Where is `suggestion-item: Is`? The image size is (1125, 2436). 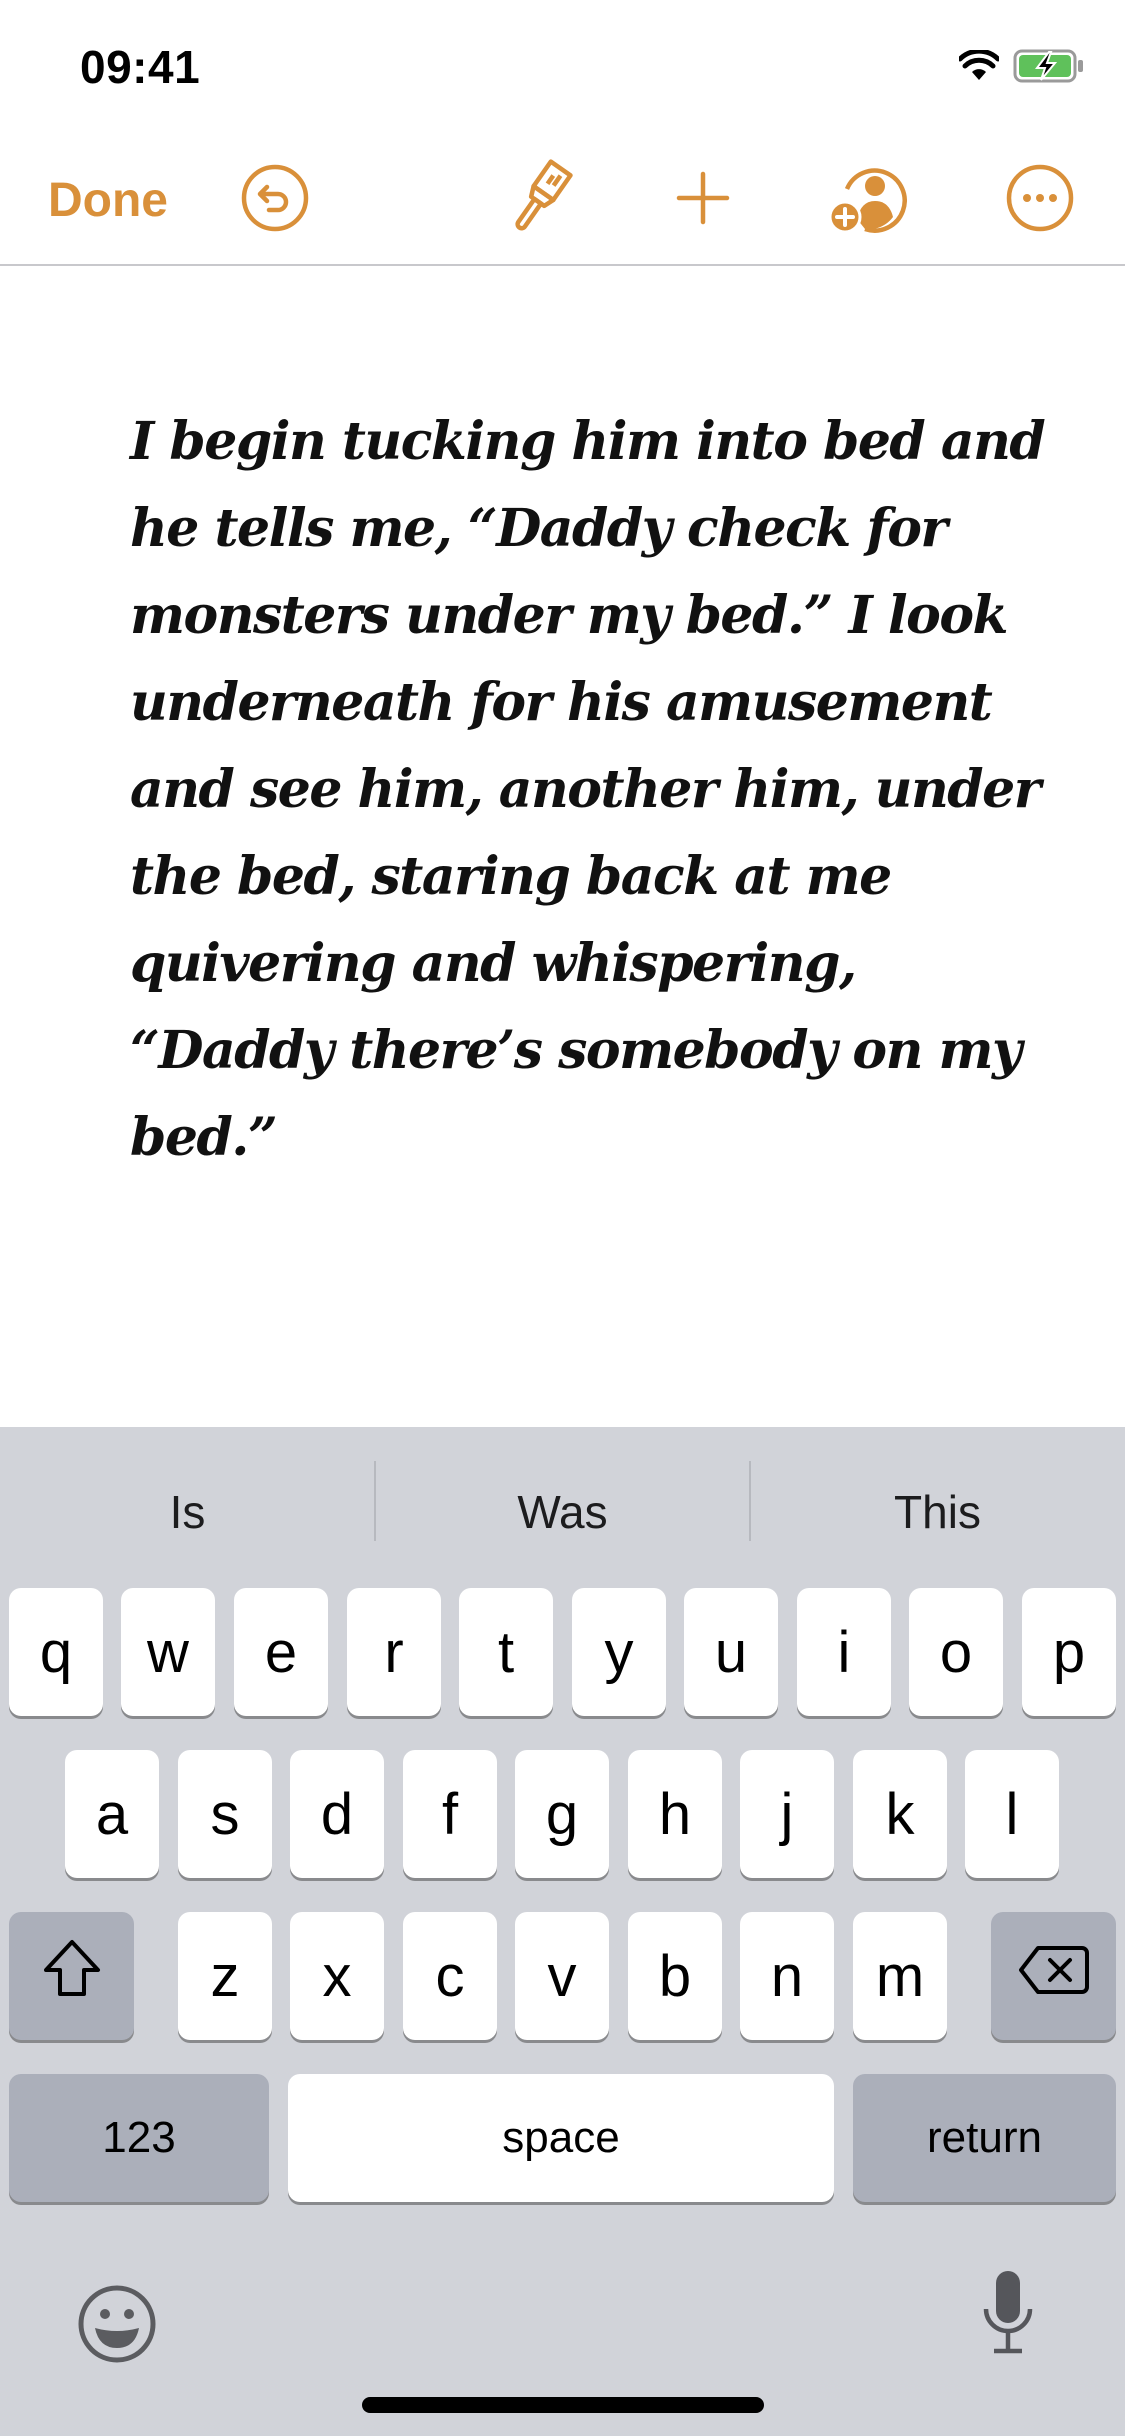 suggestion-item: Is is located at coordinates (187, 1504).